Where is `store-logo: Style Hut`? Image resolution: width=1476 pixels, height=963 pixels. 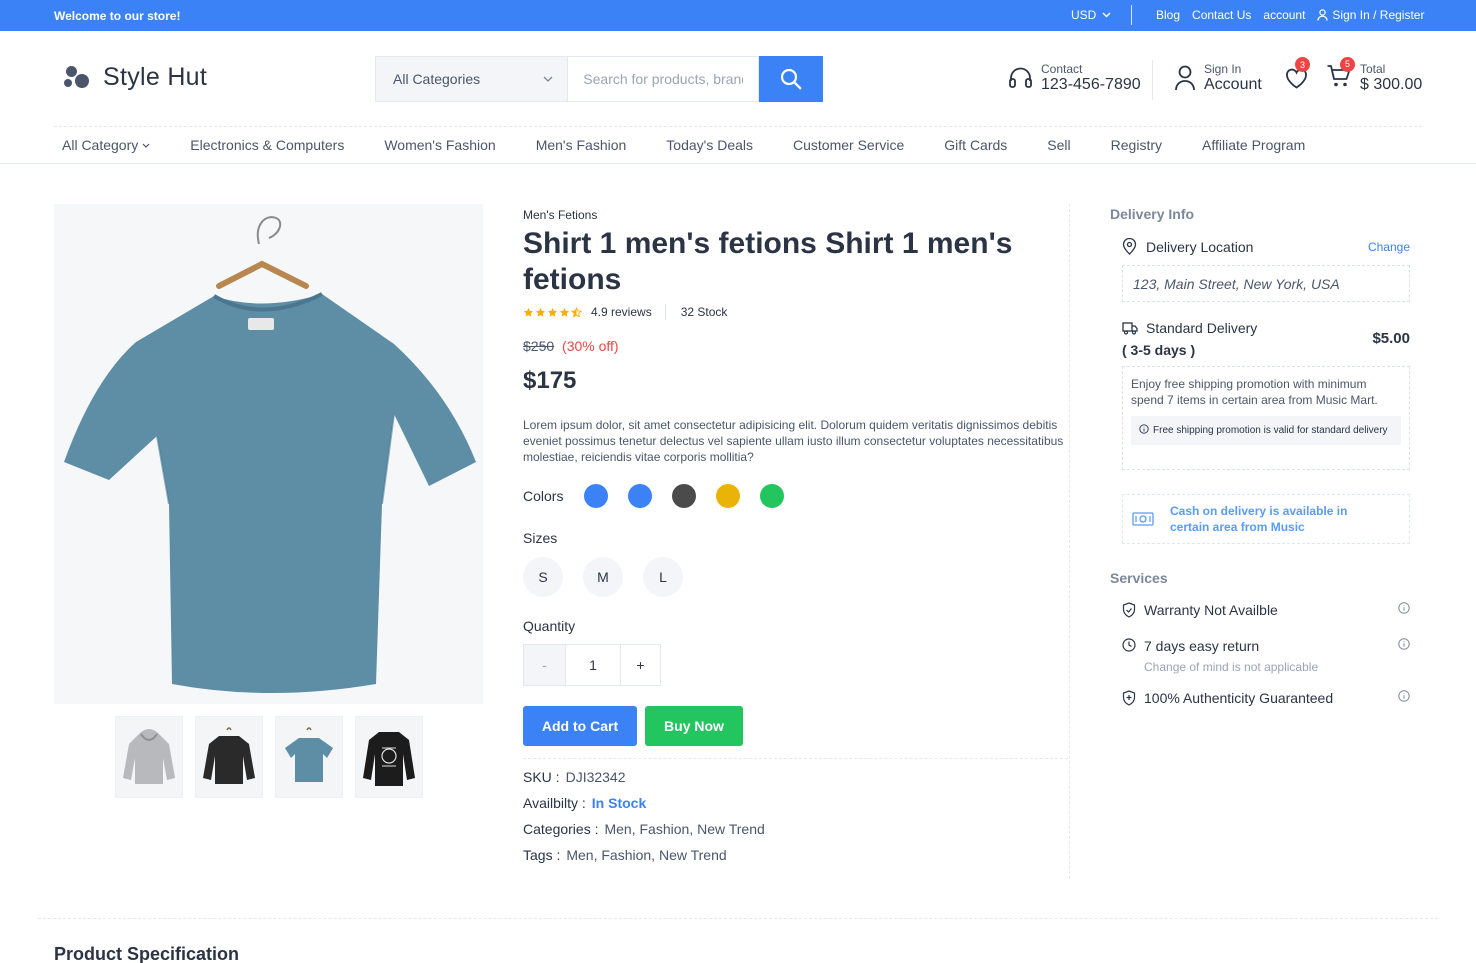 store-logo: Style Hut is located at coordinates (135, 77).